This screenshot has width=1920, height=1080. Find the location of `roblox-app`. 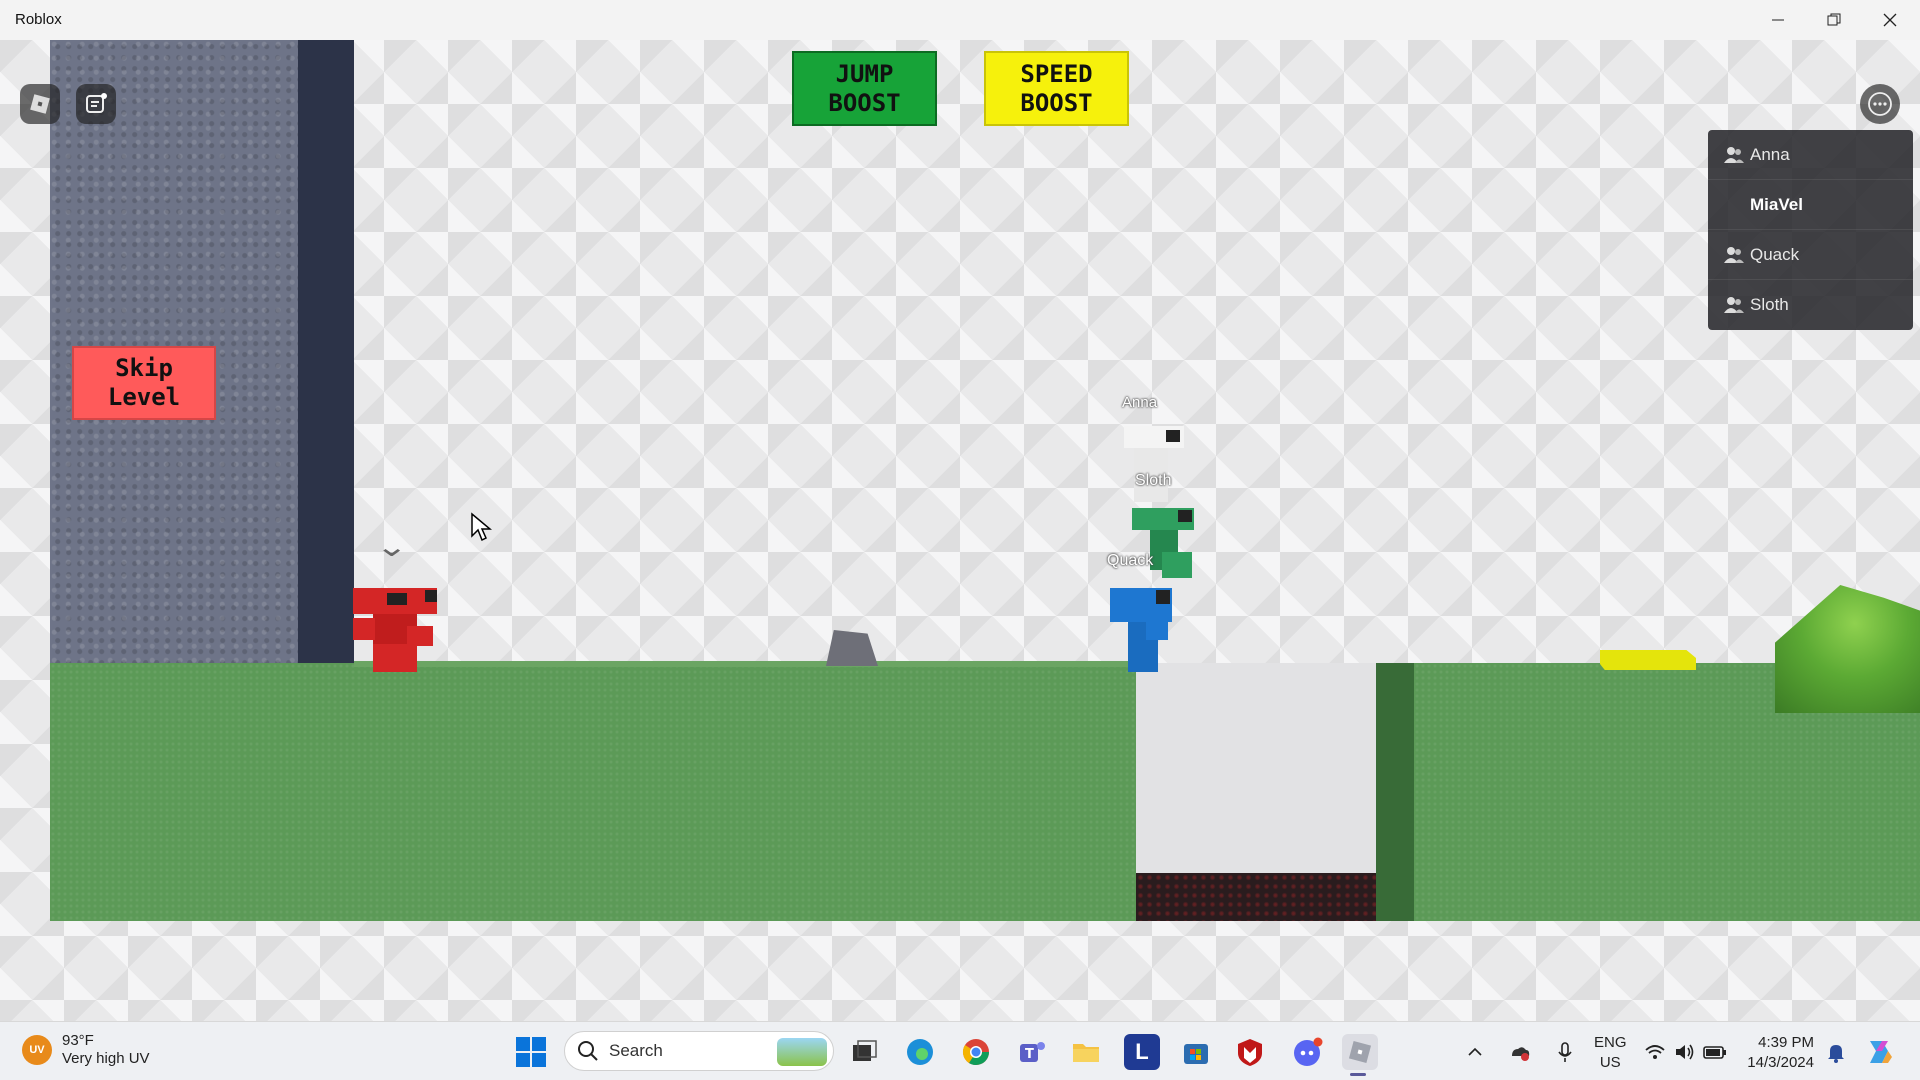

roblox-app is located at coordinates (1360, 1052).